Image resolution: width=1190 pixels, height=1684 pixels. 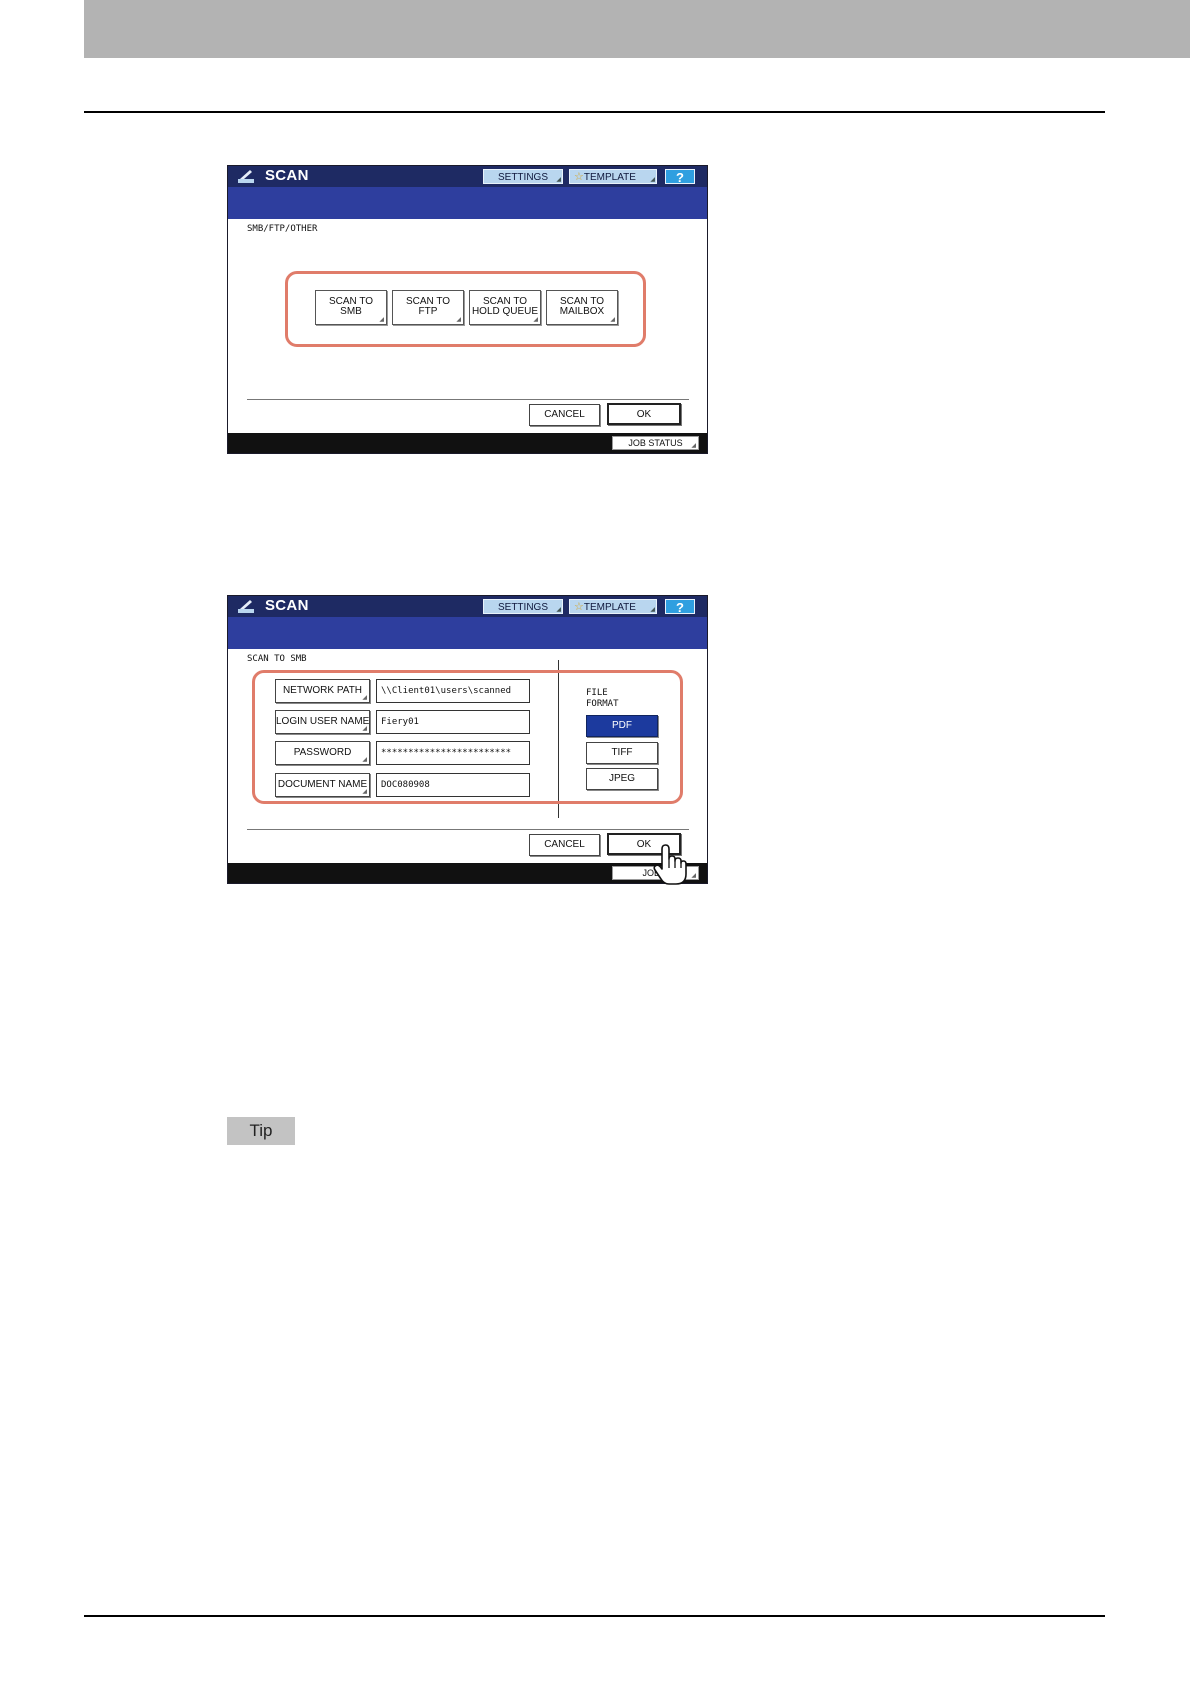 I want to click on button-line: SMB, so click(x=351, y=311).